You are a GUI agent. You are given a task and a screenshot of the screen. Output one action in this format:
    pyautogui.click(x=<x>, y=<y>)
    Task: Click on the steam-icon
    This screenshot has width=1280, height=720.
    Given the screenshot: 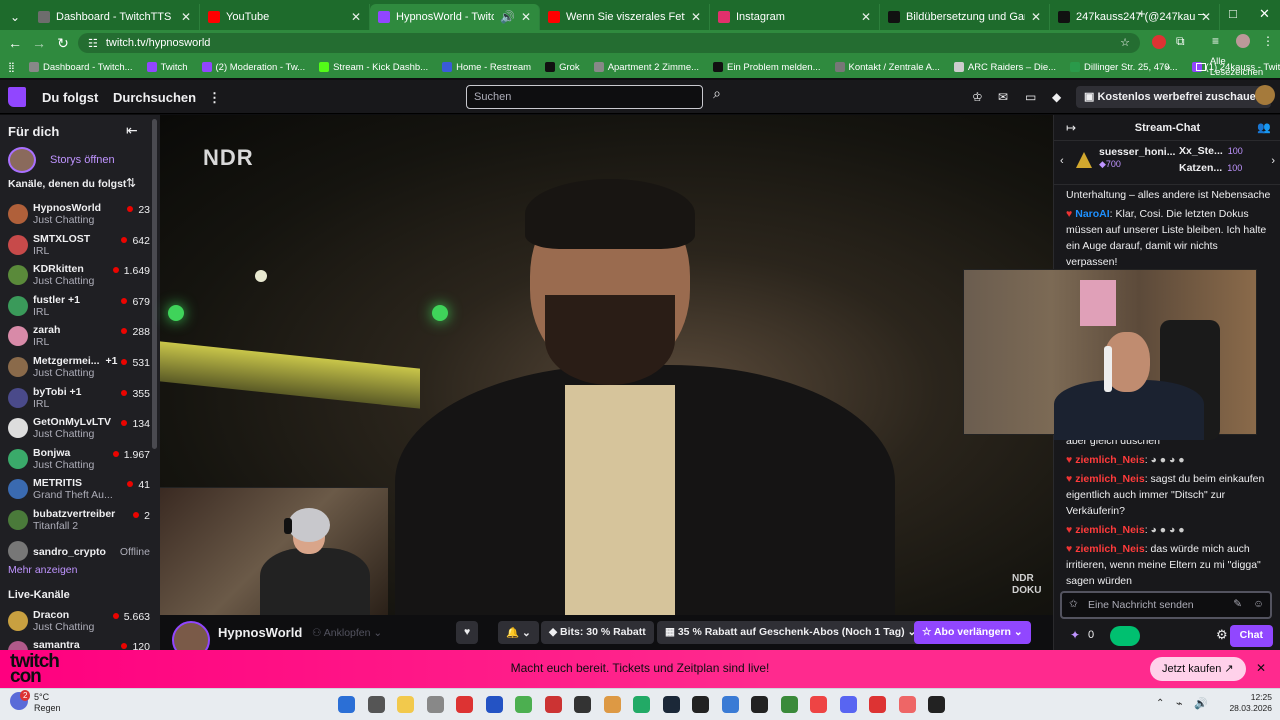 What is the action you would take?
    pyautogui.click(x=671, y=704)
    